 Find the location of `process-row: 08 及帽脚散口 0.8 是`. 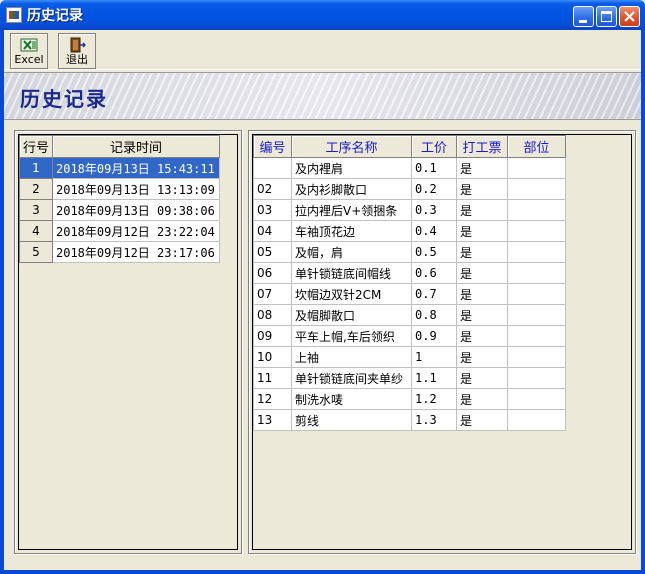

process-row: 08 及帽脚散口 0.8 是 is located at coordinates (409, 315).